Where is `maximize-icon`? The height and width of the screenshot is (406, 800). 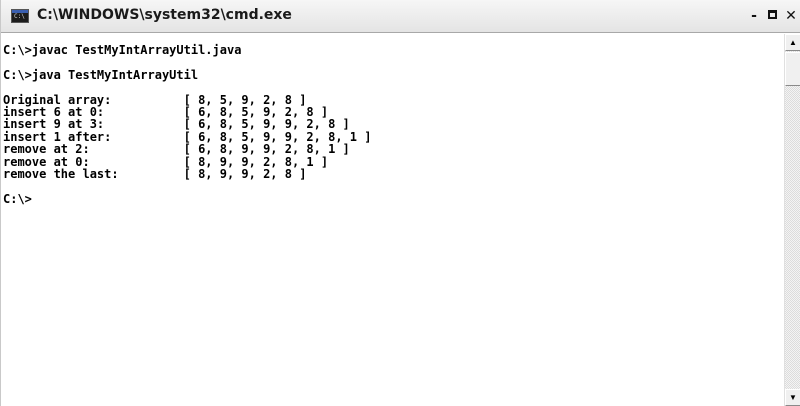
maximize-icon is located at coordinates (772, 14).